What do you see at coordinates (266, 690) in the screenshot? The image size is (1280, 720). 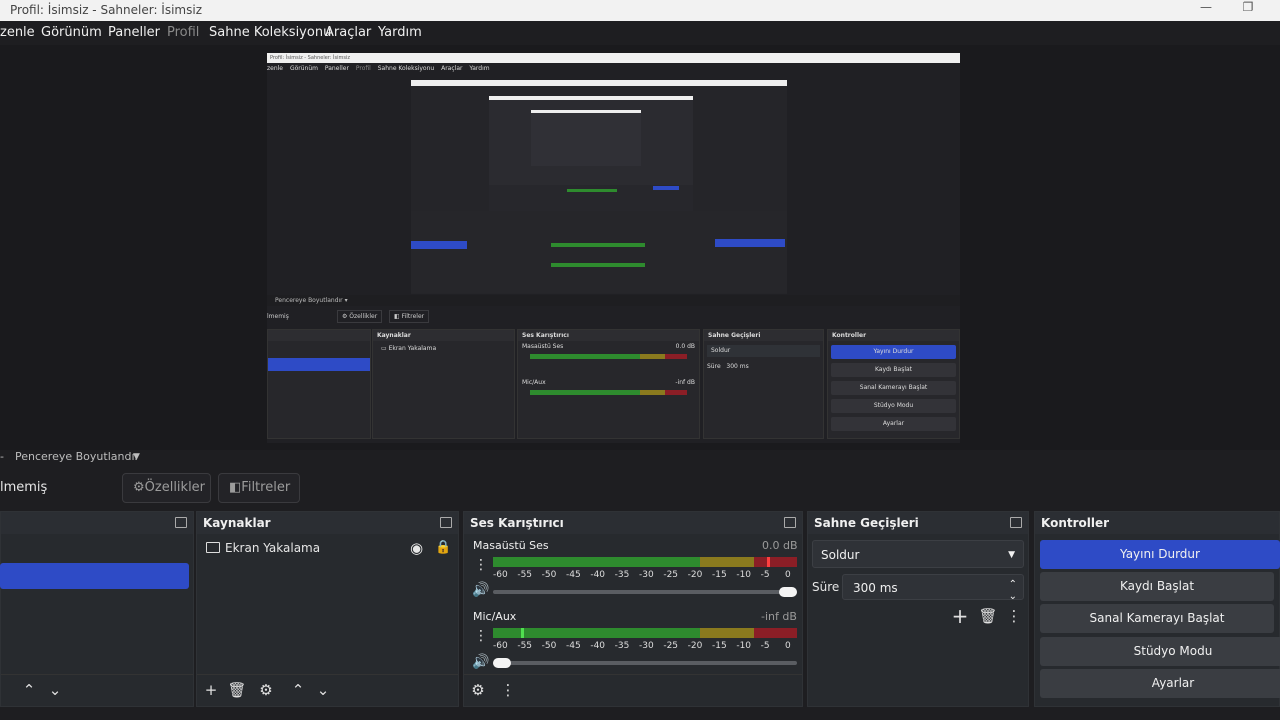 I see `gear-icon: ⚙` at bounding box center [266, 690].